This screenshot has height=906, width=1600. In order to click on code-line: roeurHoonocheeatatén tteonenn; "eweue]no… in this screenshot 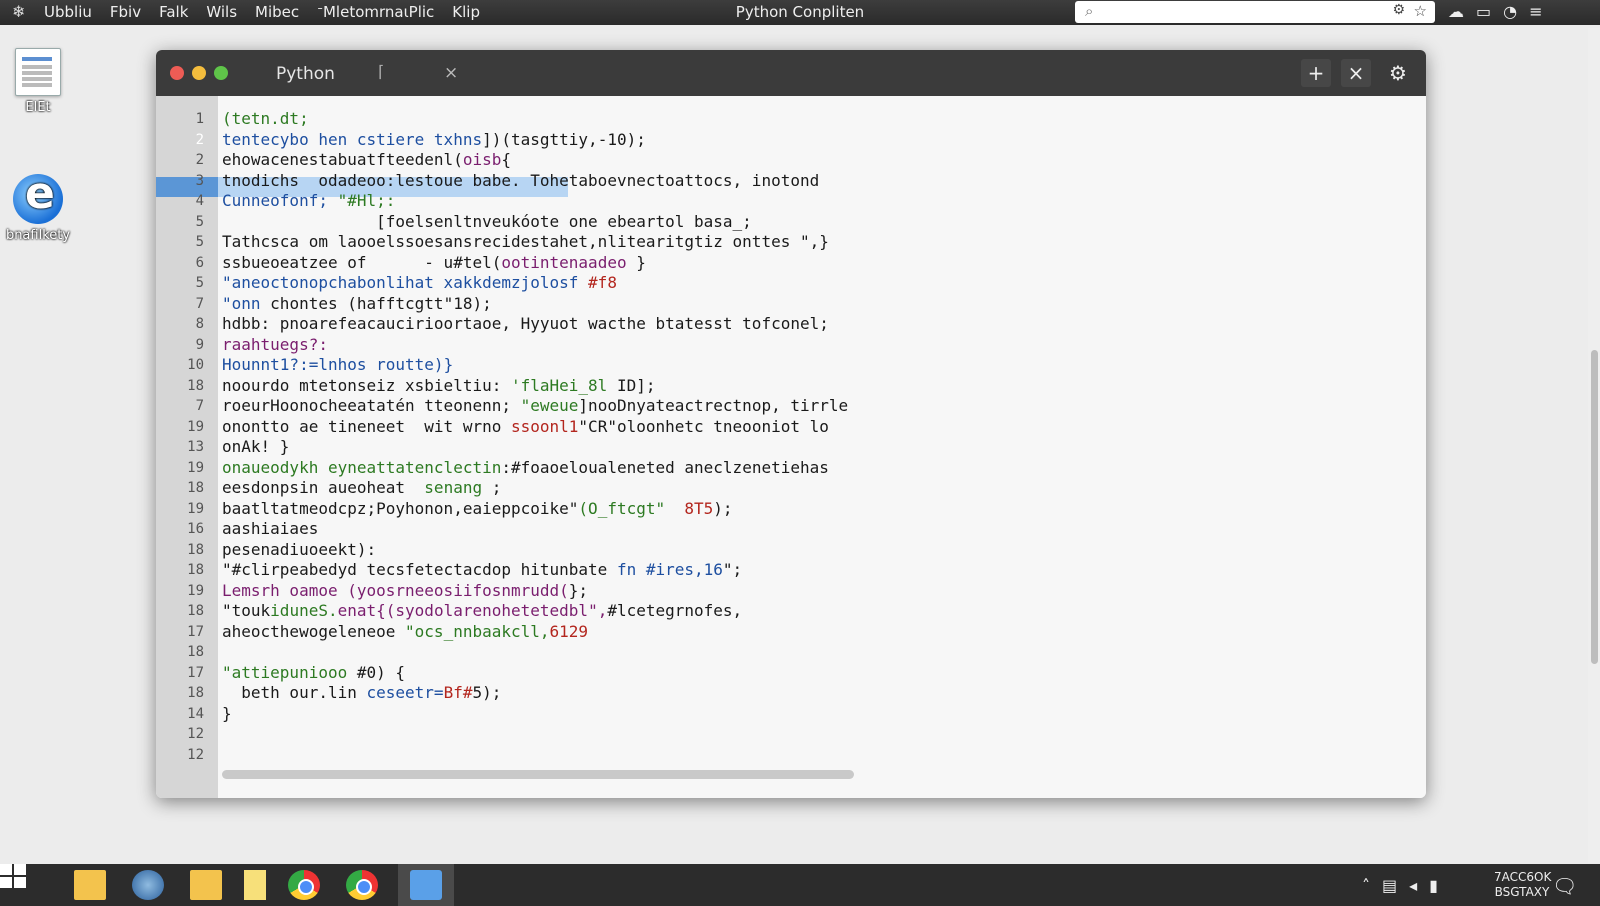, I will do `click(535, 405)`.